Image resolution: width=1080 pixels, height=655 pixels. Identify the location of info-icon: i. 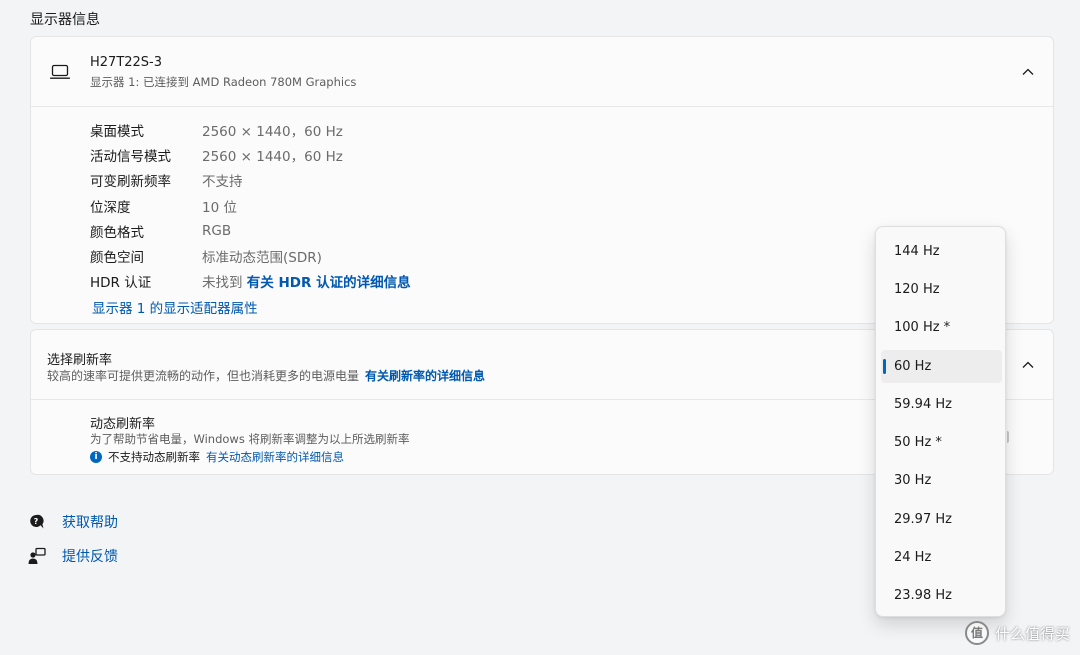
(96, 457).